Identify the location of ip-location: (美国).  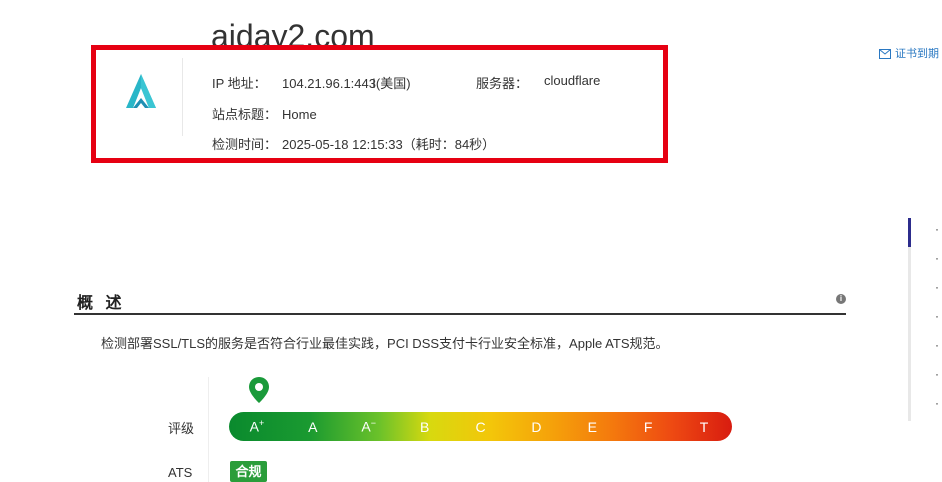
(393, 83).